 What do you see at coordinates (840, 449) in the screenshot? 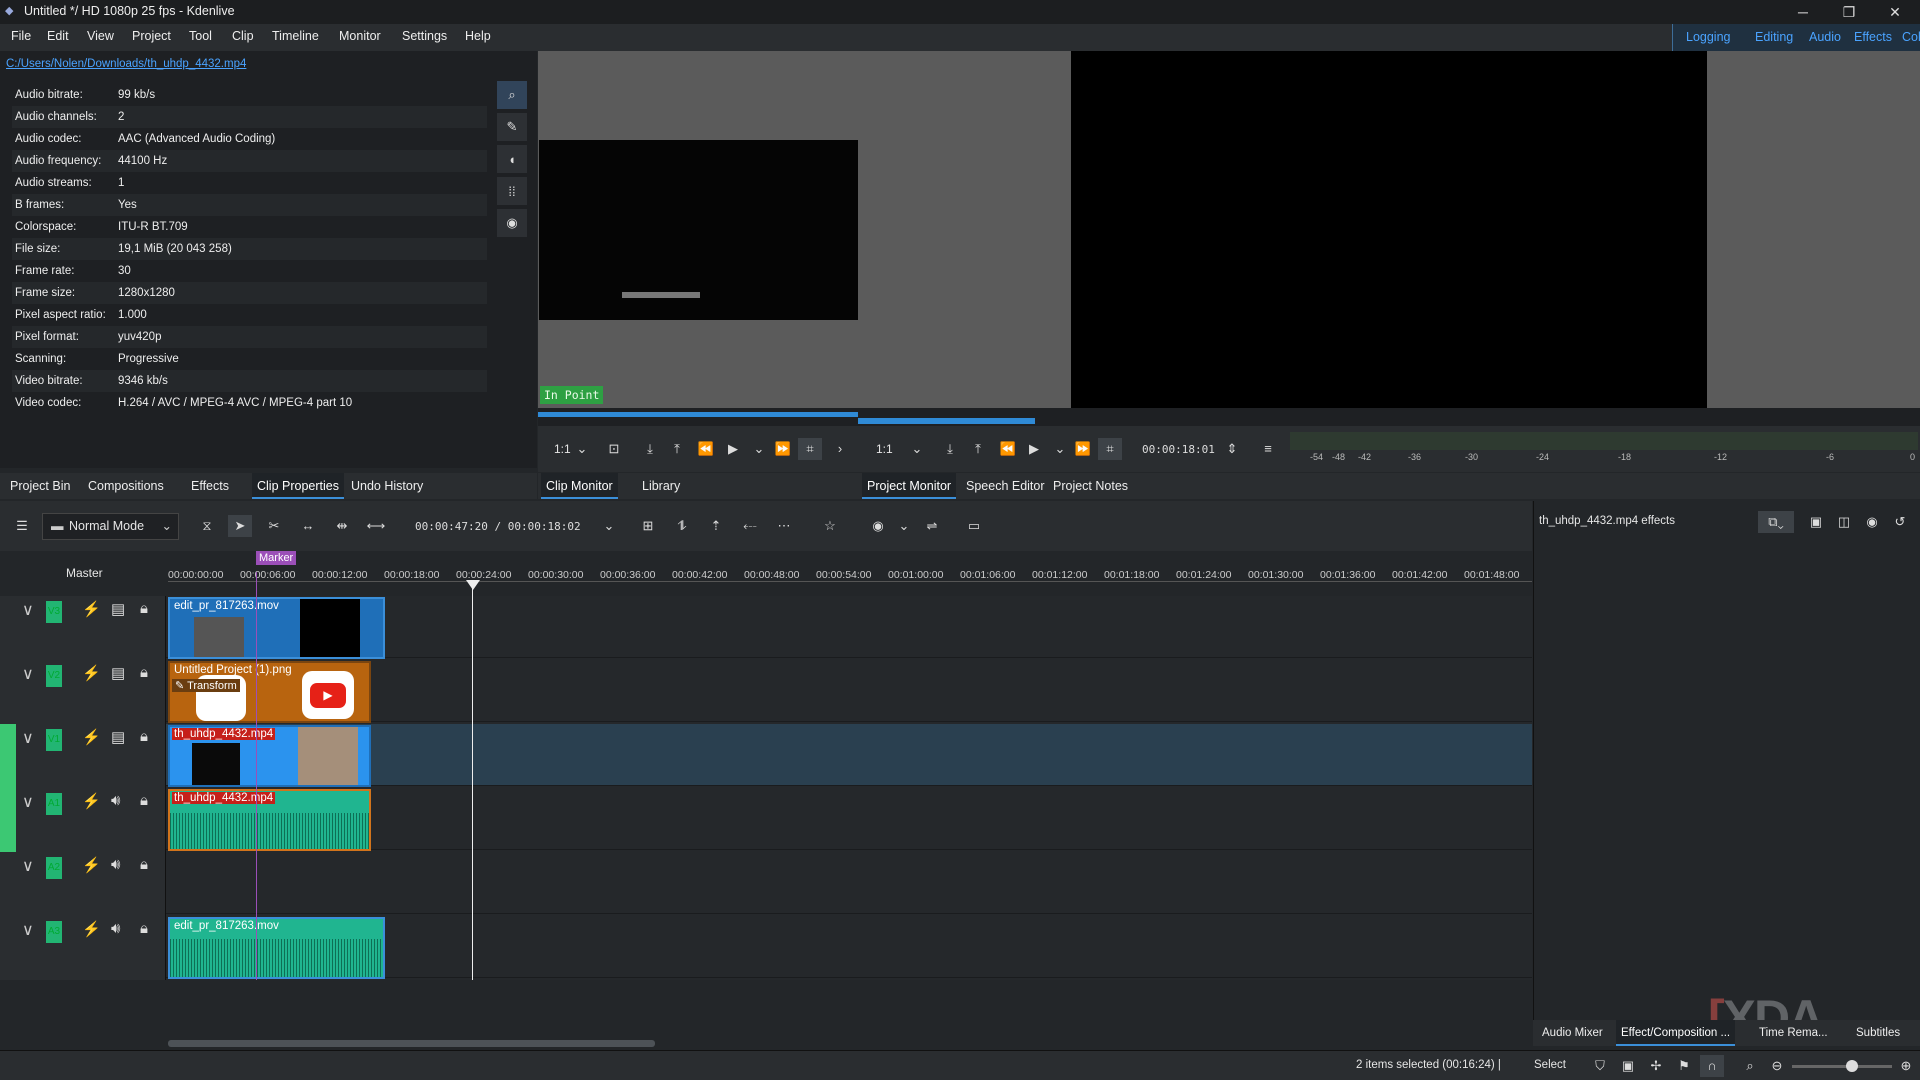
I see `chevron-right-icon: ›` at bounding box center [840, 449].